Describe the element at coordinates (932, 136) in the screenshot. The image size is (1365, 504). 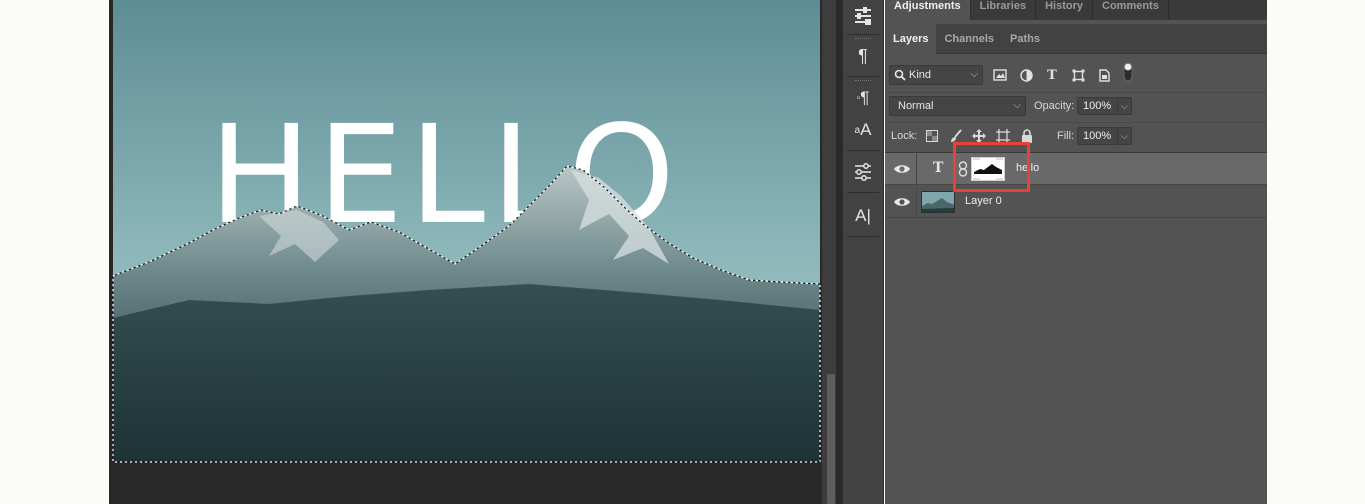
I see `lock-transparent-pixels-icon` at that location.